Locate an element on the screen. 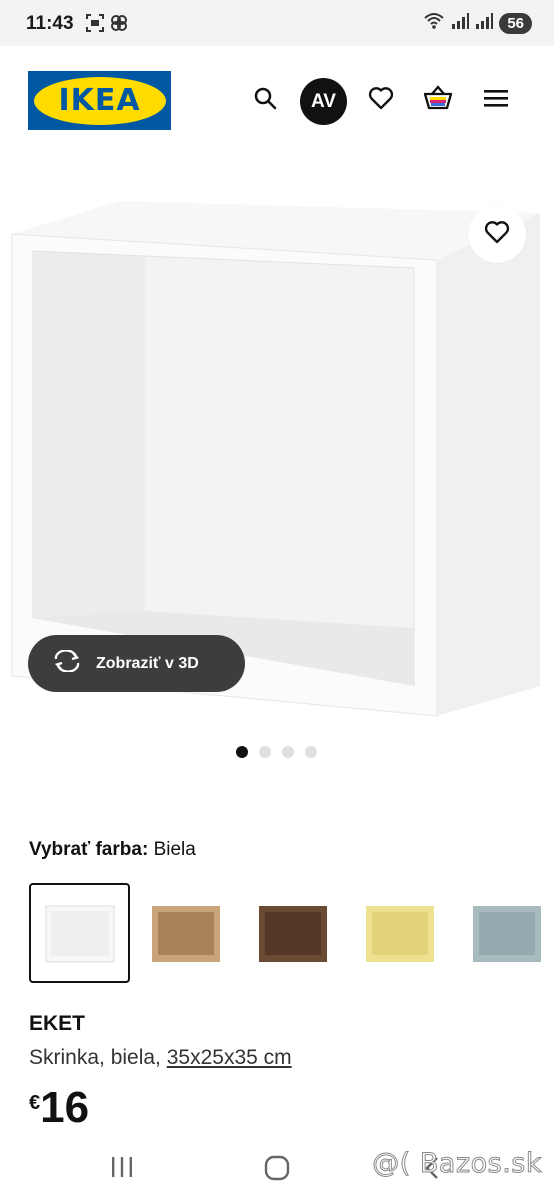 The image size is (554, 1200). rotate-3d-icon is located at coordinates (67, 663).